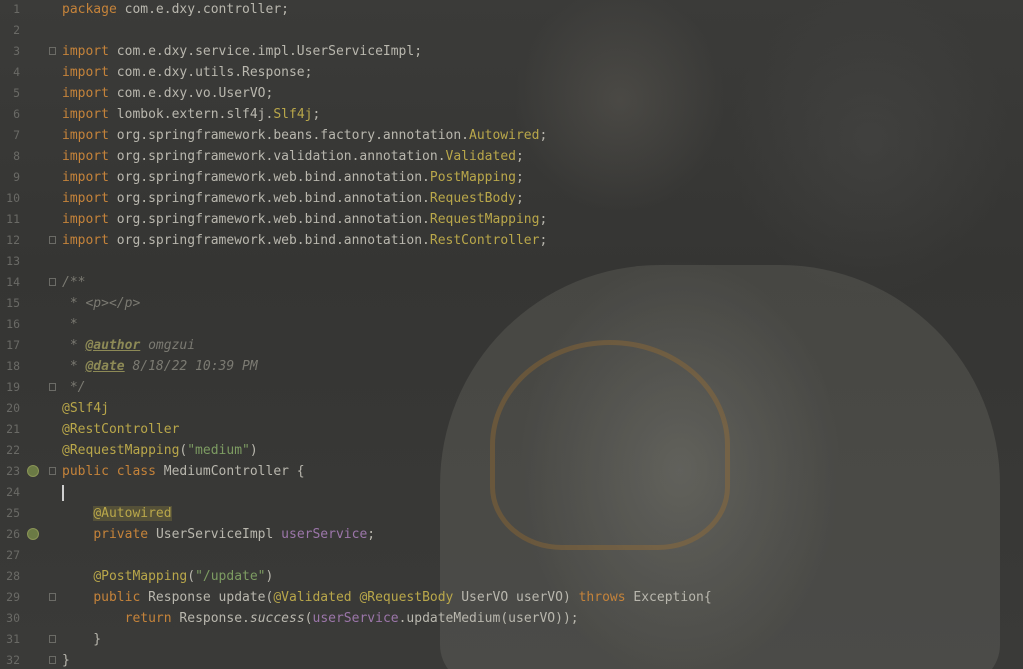 This screenshot has width=1023, height=669. I want to click on code-text: public class MediumController {, so click(183, 471).